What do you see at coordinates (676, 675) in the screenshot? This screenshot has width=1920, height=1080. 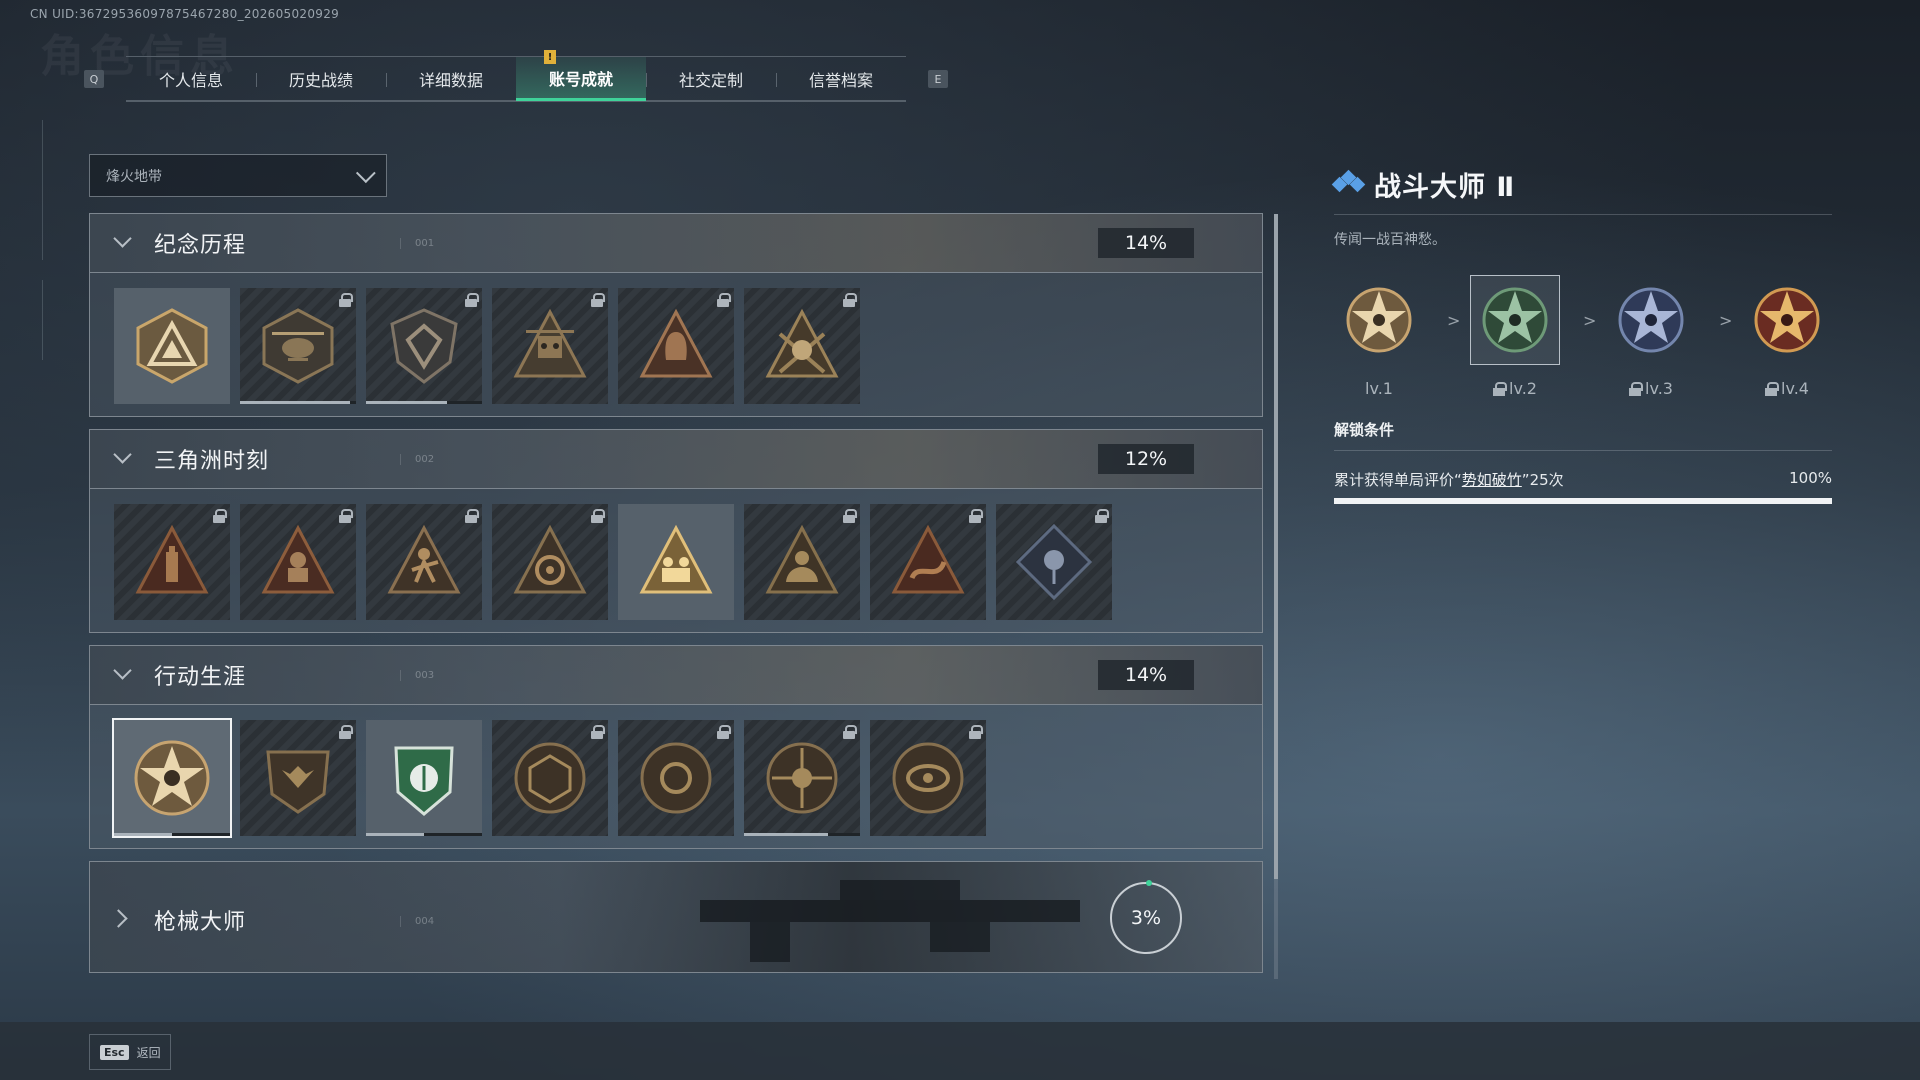 I see `category-header: 行动生涯 003 14%` at bounding box center [676, 675].